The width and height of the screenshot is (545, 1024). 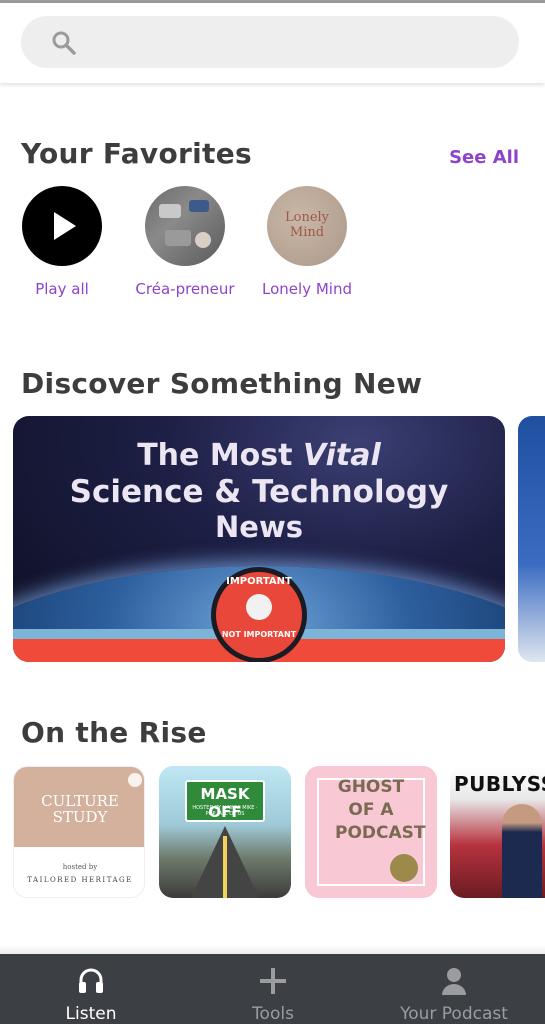 I want to click on tab-tools: Tools, so click(x=273, y=989).